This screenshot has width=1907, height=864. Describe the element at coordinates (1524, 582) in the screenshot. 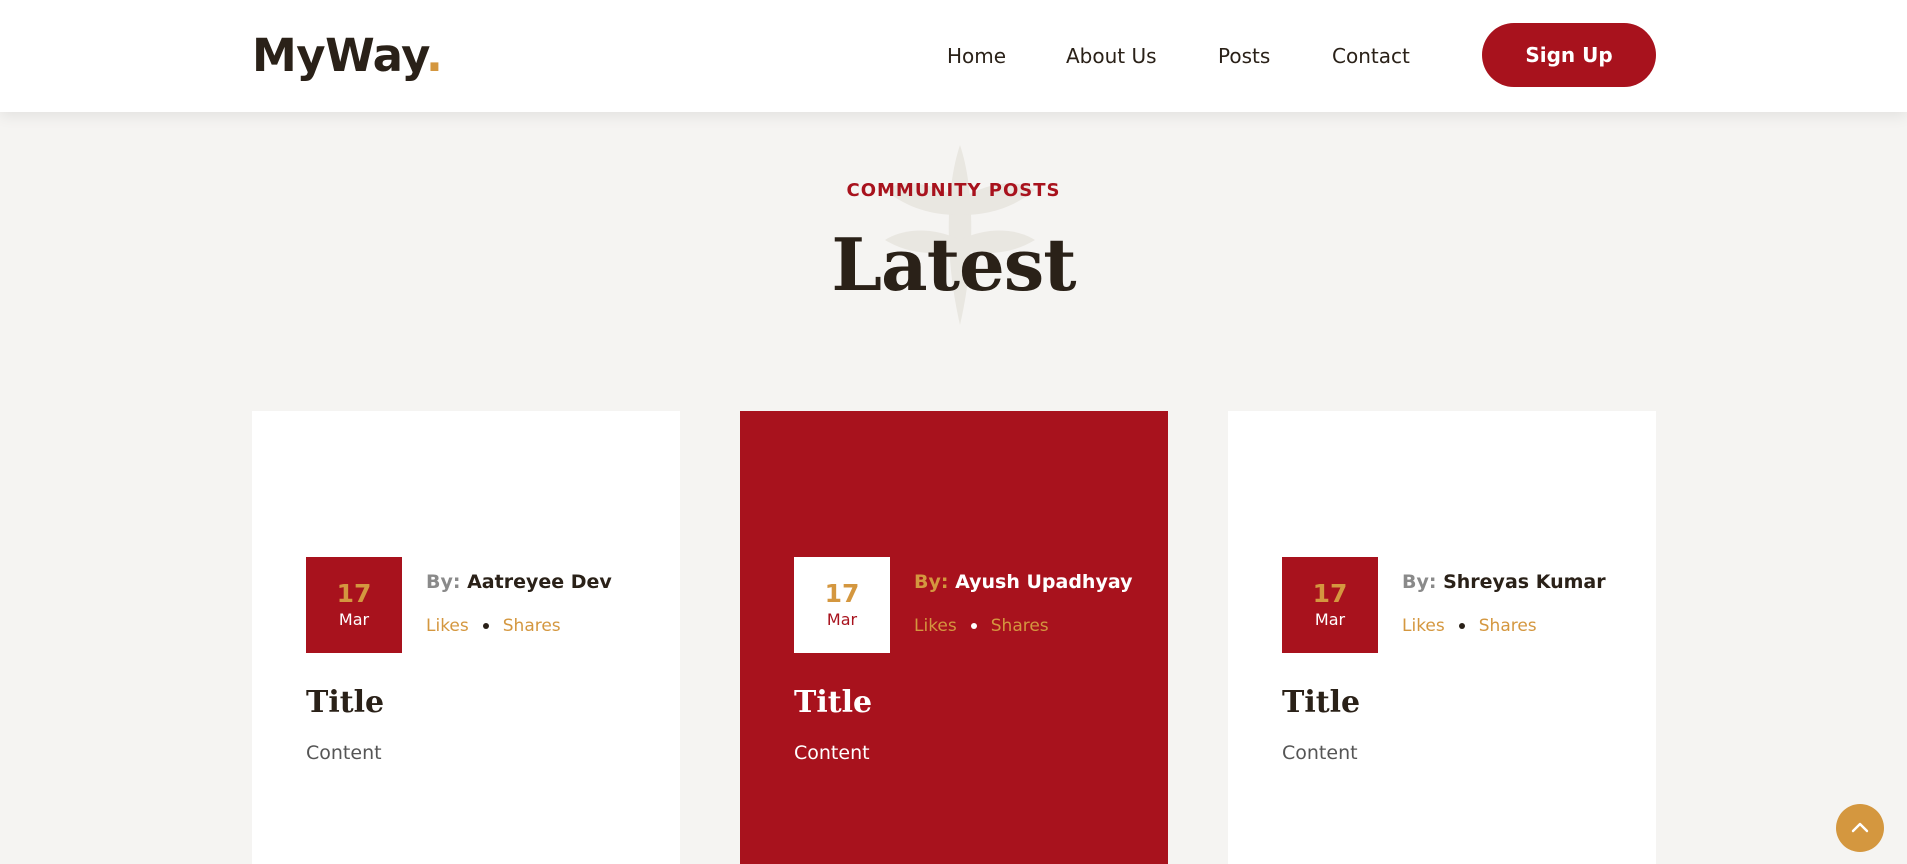

I see `post-author: Shreyas Kumar` at that location.